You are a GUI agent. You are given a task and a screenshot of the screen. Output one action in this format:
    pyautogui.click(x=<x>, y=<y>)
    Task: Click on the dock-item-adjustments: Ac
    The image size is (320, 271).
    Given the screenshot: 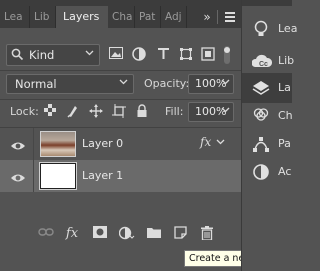 What is the action you would take?
    pyautogui.click(x=267, y=172)
    